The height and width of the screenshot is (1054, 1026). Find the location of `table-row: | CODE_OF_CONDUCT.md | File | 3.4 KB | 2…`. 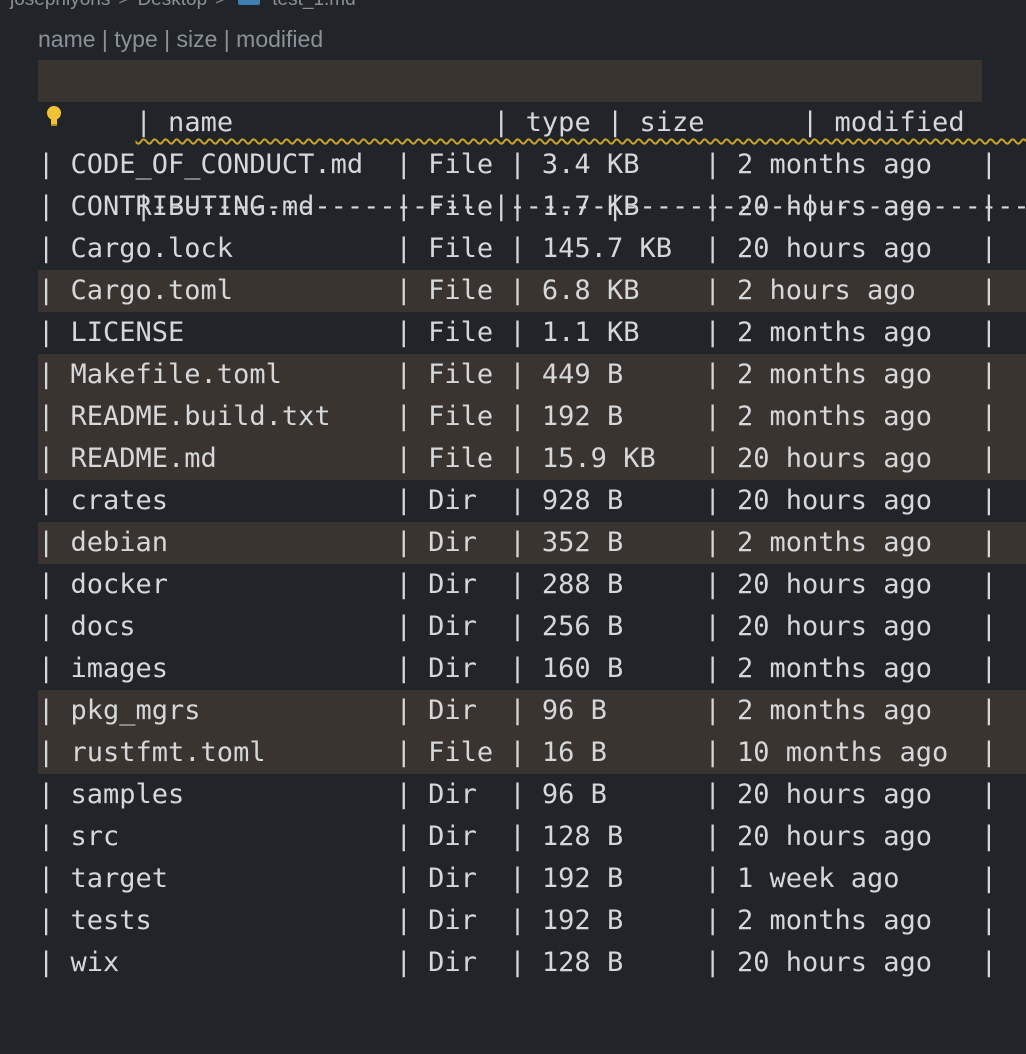

table-row: | CODE_OF_CONDUCT.md | File | 3.4 KB | 2… is located at coordinates (532, 165).